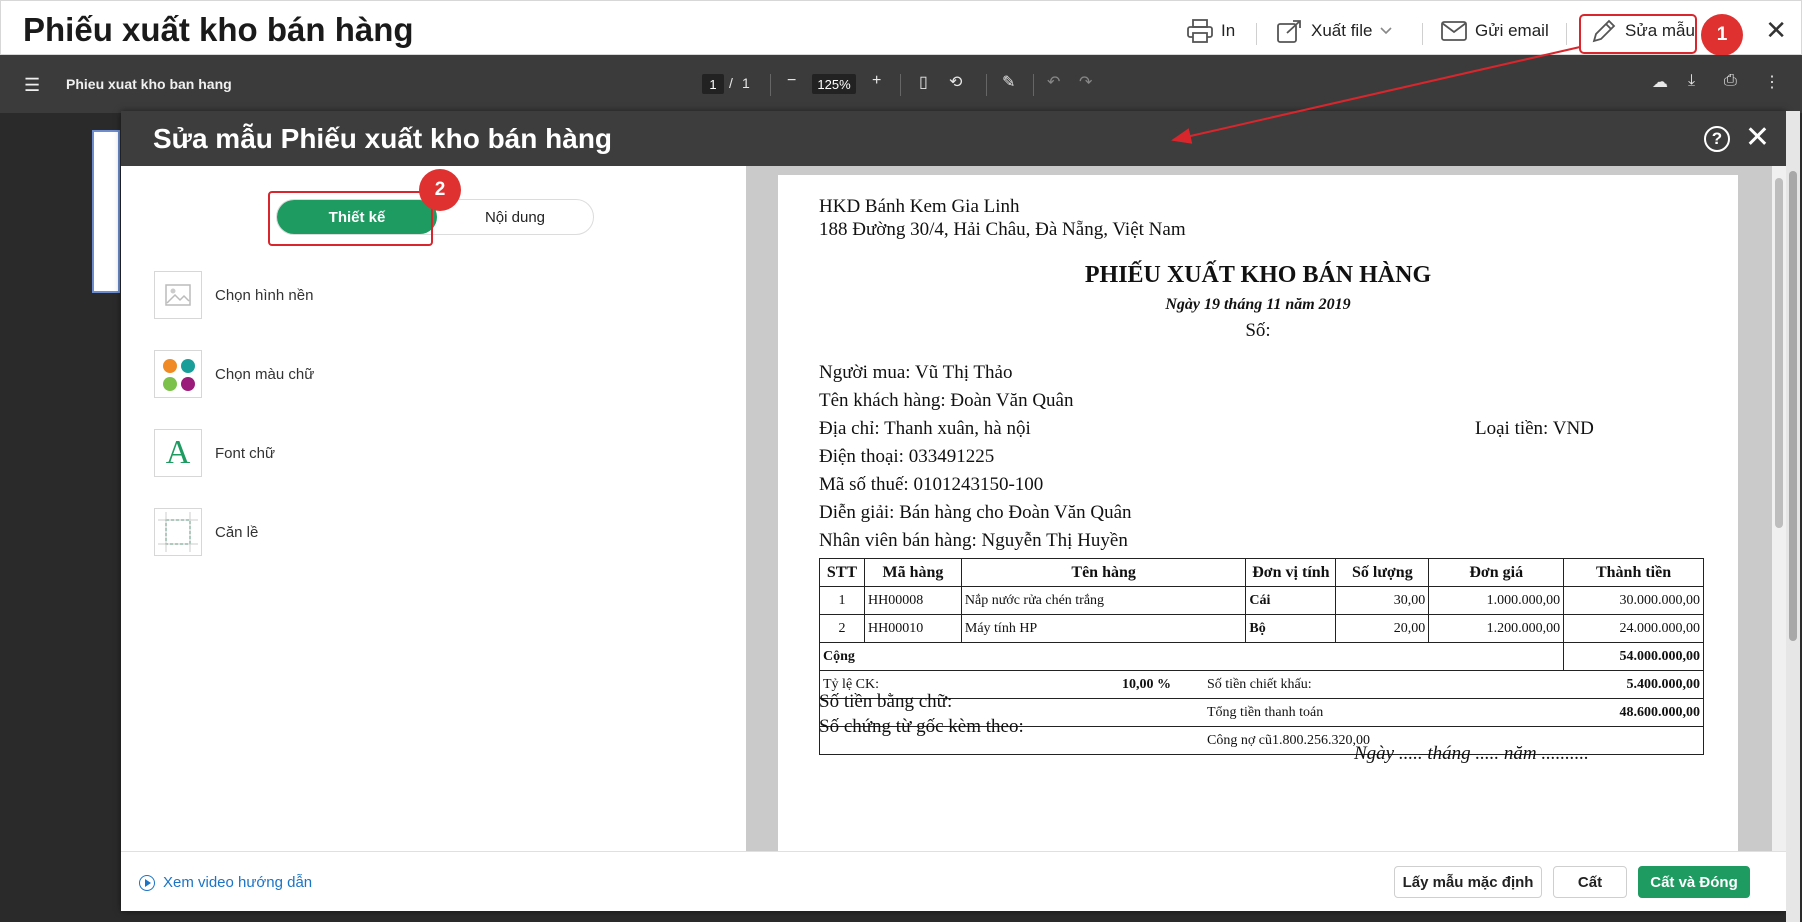 The height and width of the screenshot is (922, 1802). What do you see at coordinates (1691, 81) in the screenshot?
I see `download-icon: ⤓` at bounding box center [1691, 81].